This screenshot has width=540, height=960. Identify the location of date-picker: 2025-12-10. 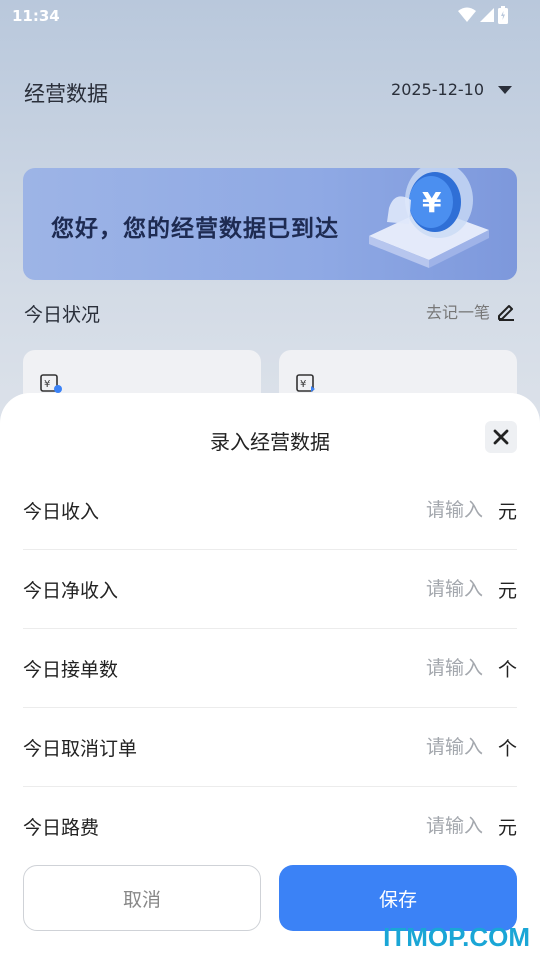
(451, 89).